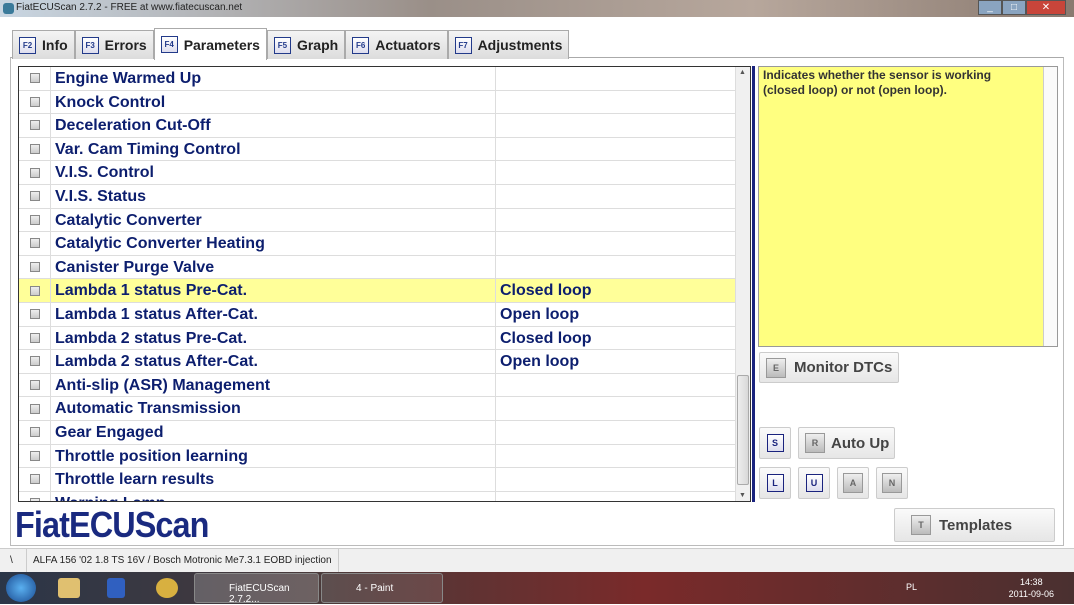  I want to click on s-button: S, so click(775, 443).